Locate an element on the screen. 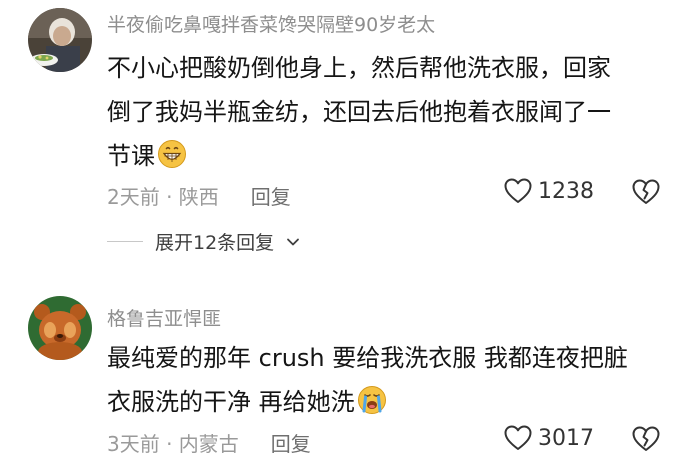 Image resolution: width=690 pixels, height=472 pixels. cartoon-bear-avatar-image is located at coordinates (60, 328).